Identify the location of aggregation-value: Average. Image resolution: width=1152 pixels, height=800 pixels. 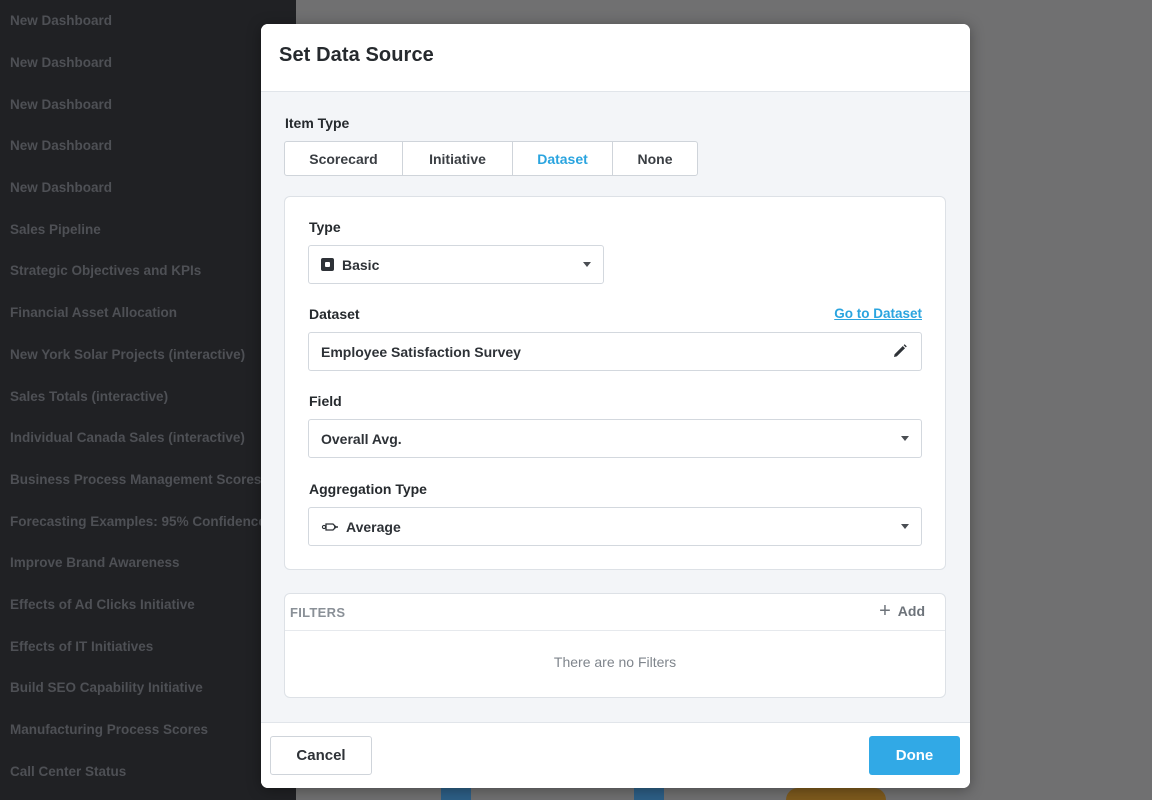
(373, 526).